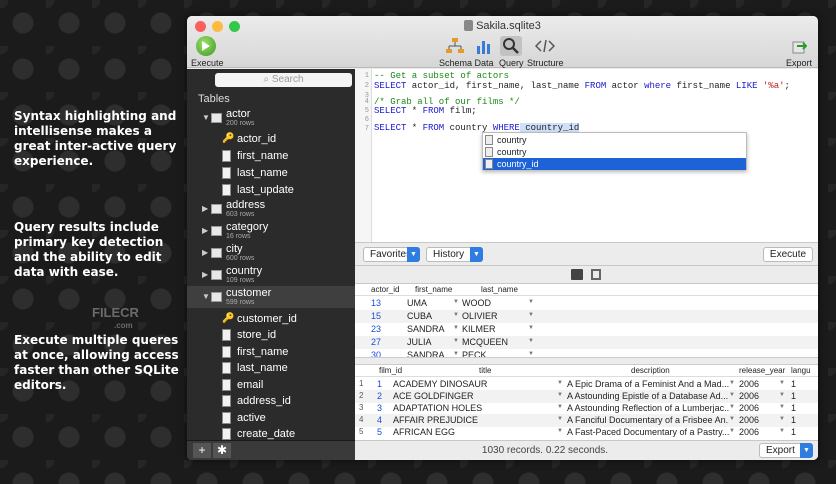 This screenshot has width=836, height=484. What do you see at coordinates (271, 118) in the screenshot?
I see `table-item-actor: ▼ actor 200 rows` at bounding box center [271, 118].